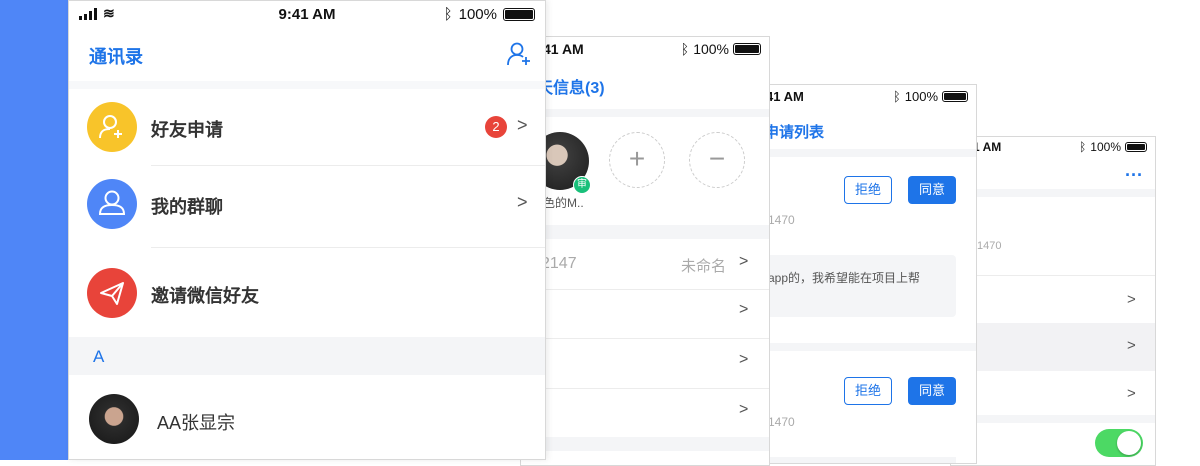 This screenshot has height=466, width=1200. I want to click on invite-wechat-row: 邀请微信好友, so click(307, 291).